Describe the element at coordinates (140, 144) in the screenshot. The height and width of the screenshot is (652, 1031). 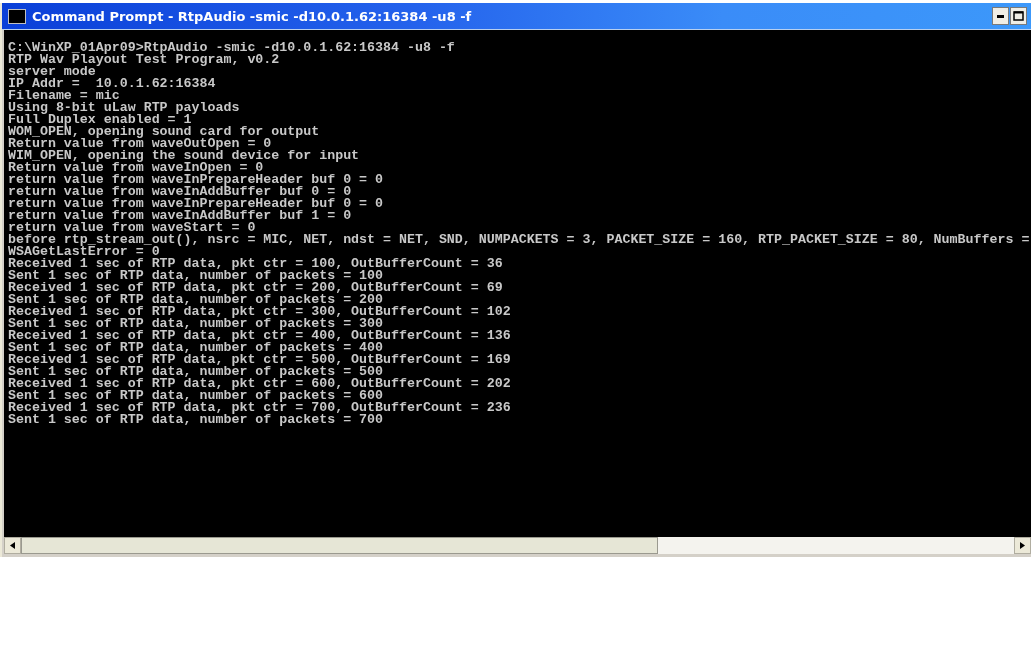
I see `console-line: Return value from waveOutOpen = 0` at that location.